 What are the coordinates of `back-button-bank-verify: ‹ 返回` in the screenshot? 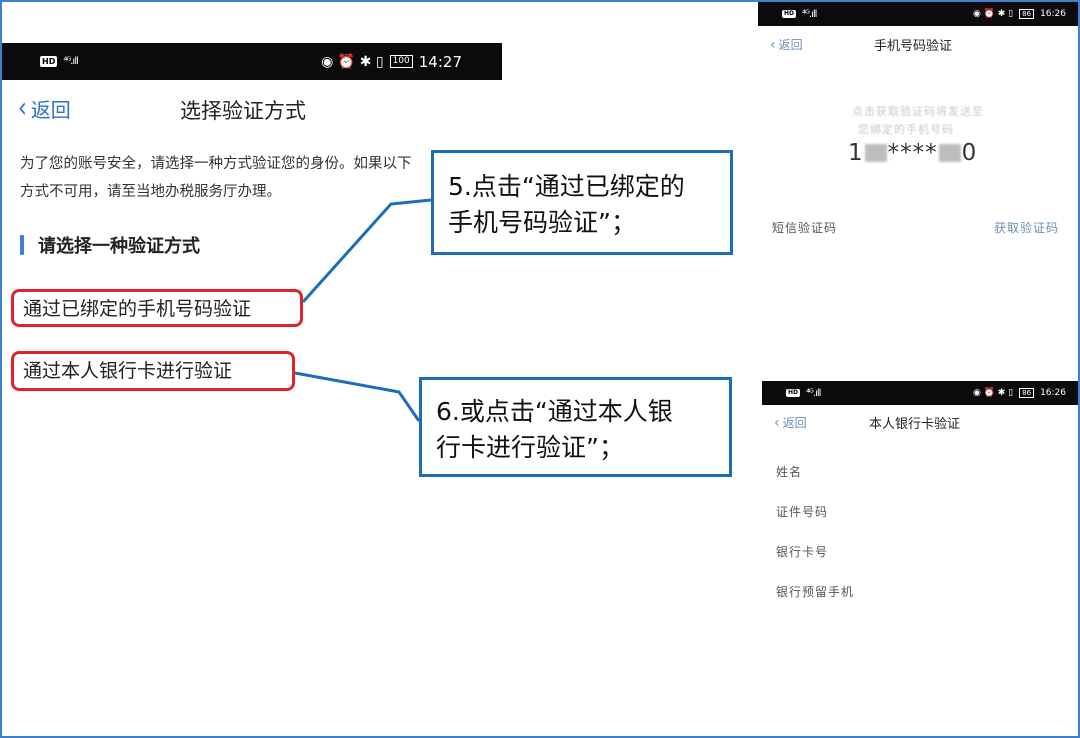 It's located at (790, 422).